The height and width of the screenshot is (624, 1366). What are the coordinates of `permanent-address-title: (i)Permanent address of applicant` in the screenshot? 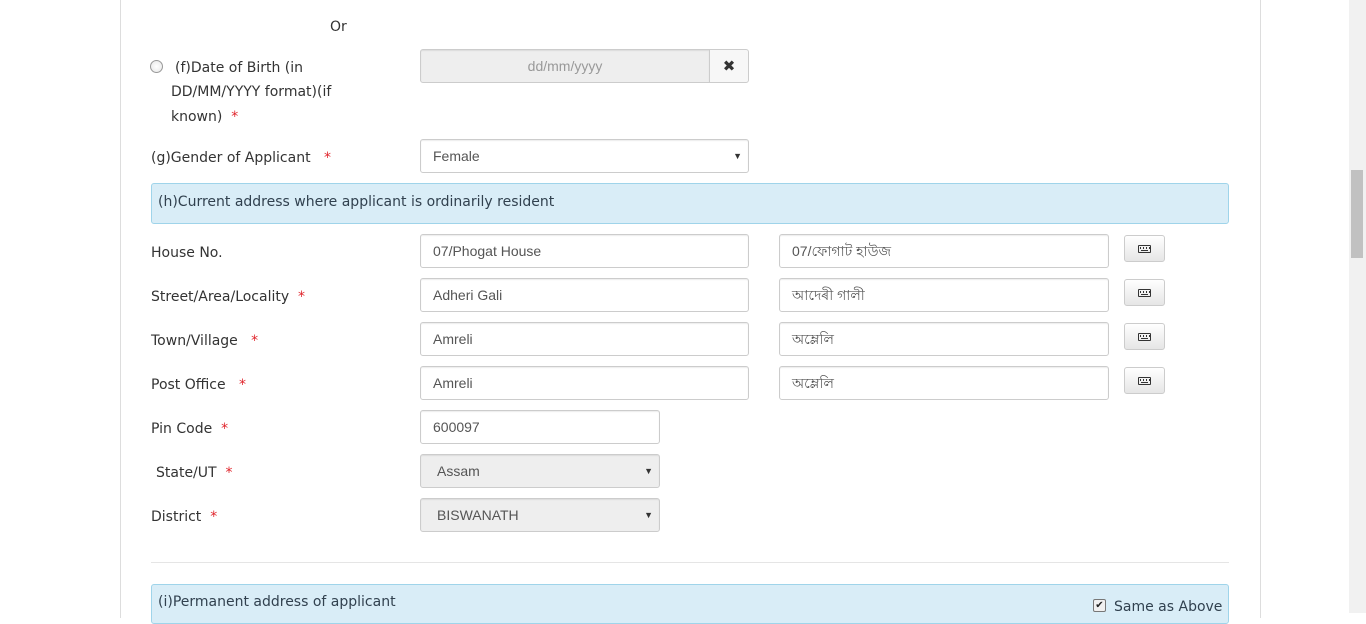 It's located at (277, 602).